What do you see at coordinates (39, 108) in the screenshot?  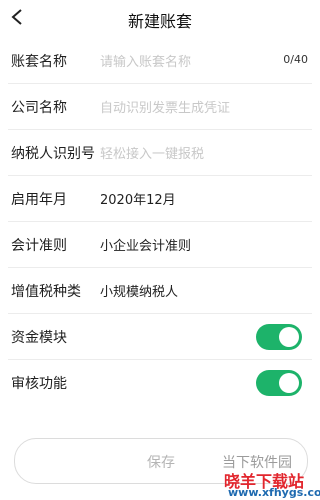 I see `company-name-label: 公司名称` at bounding box center [39, 108].